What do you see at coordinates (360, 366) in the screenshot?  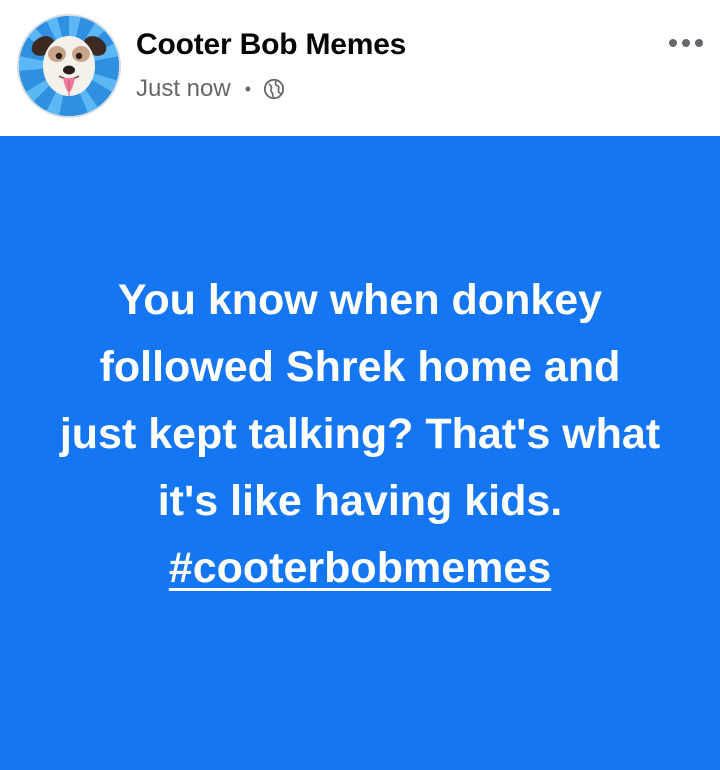 I see `post-text-line: followed Shrek home and` at bounding box center [360, 366].